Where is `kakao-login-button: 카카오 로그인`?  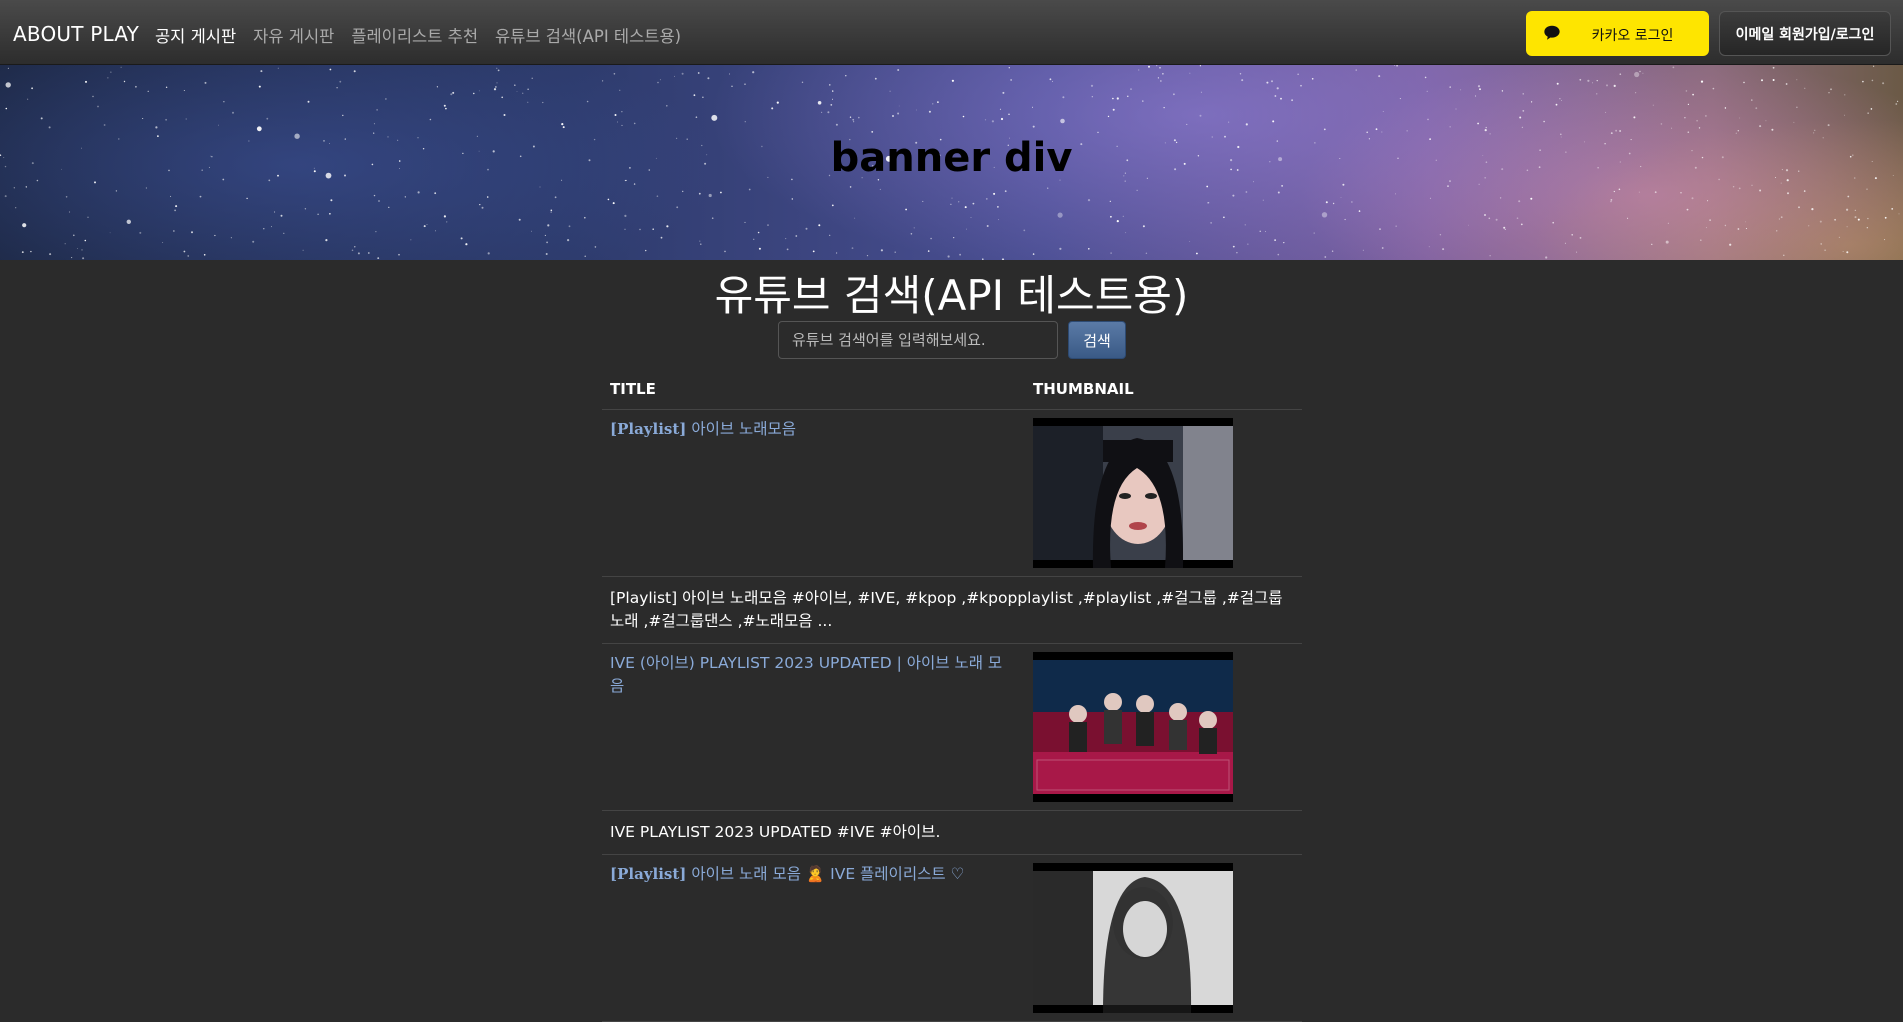 kakao-login-button: 카카오 로그인 is located at coordinates (1617, 33).